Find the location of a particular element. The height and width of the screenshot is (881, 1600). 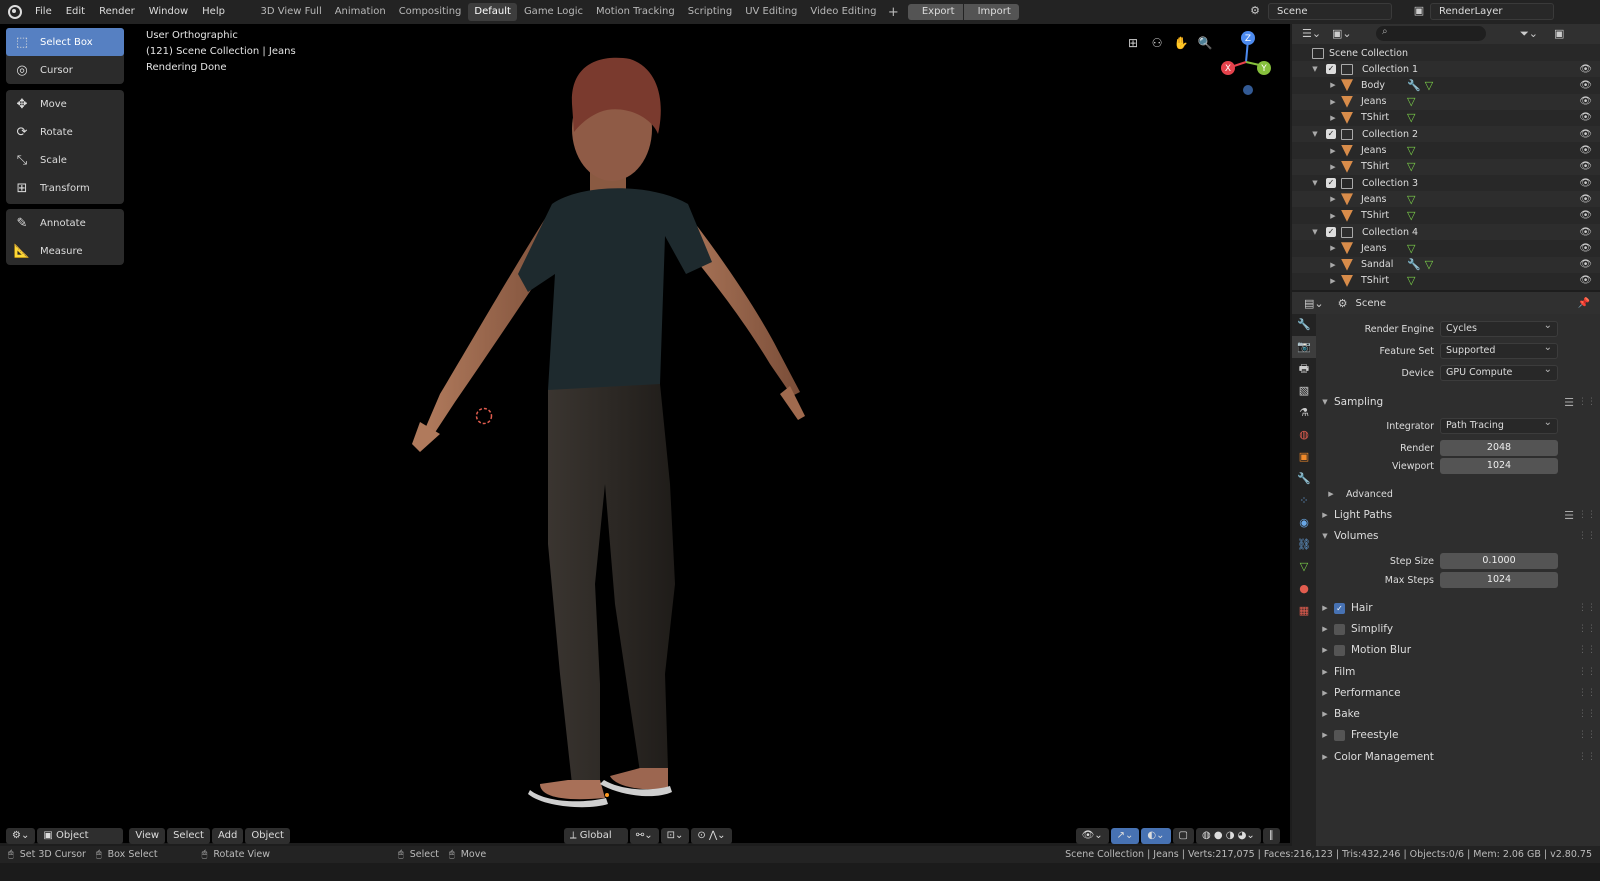

shading-modes-icon: ◍ ● ◑ ◕⌄ is located at coordinates (1228, 836).